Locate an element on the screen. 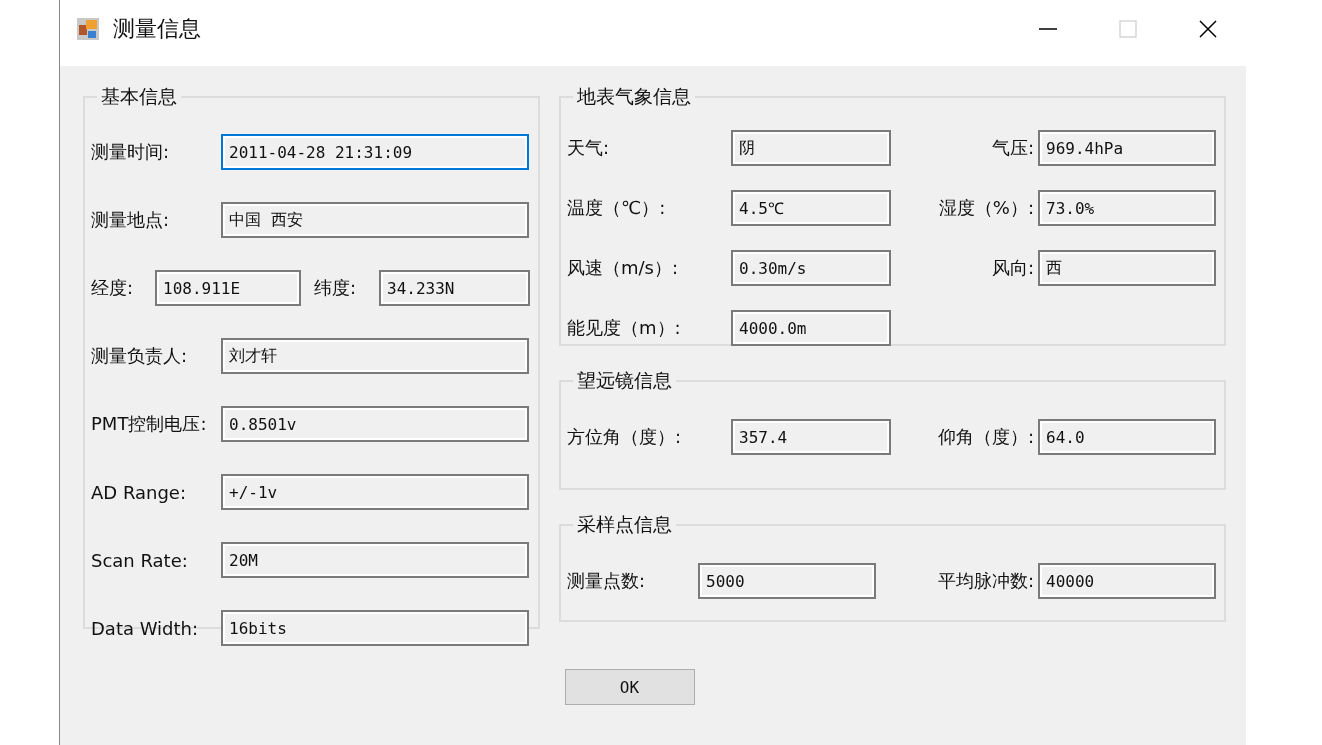  text-field: 中国 西安 is located at coordinates (375, 220).